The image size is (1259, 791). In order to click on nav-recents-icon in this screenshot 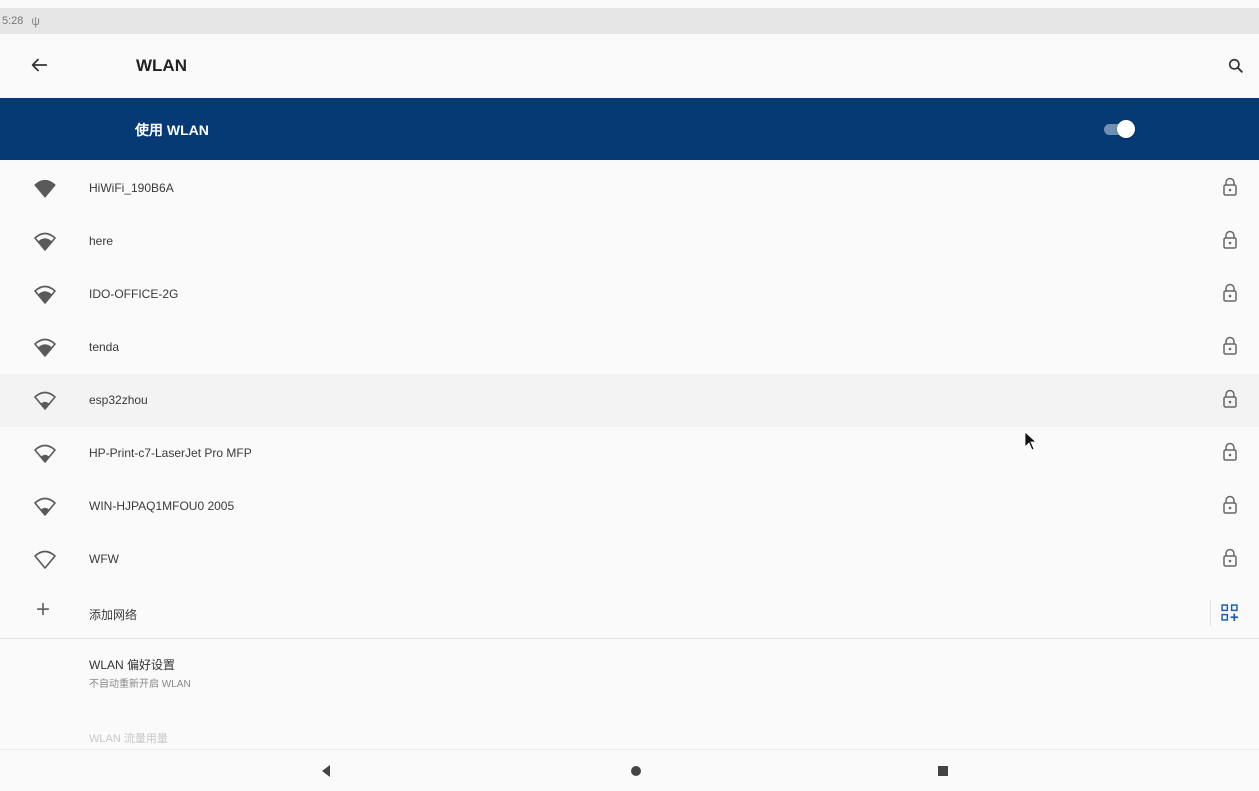, I will do `click(943, 771)`.